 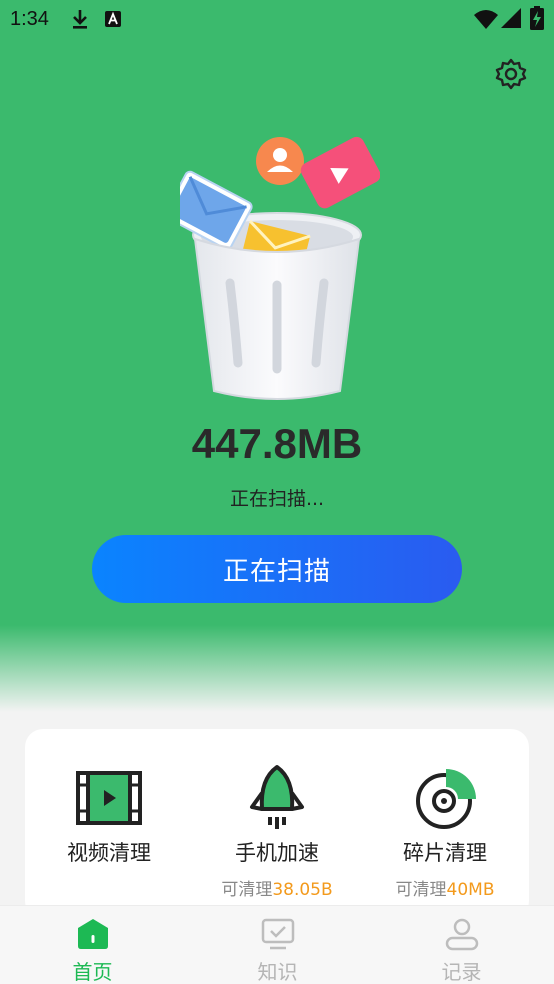 I want to click on nav-knowledge: 知识, so click(x=277, y=945).